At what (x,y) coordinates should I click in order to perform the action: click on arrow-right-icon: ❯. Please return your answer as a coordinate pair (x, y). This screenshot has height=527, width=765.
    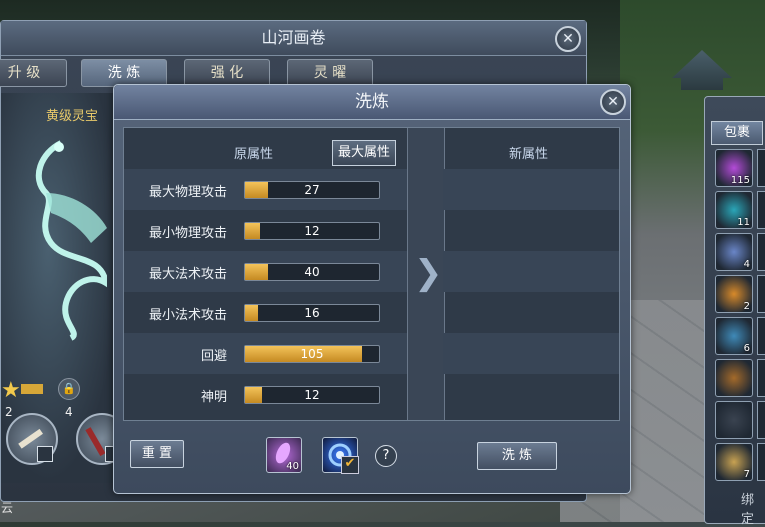
    Looking at the image, I should click on (428, 273).